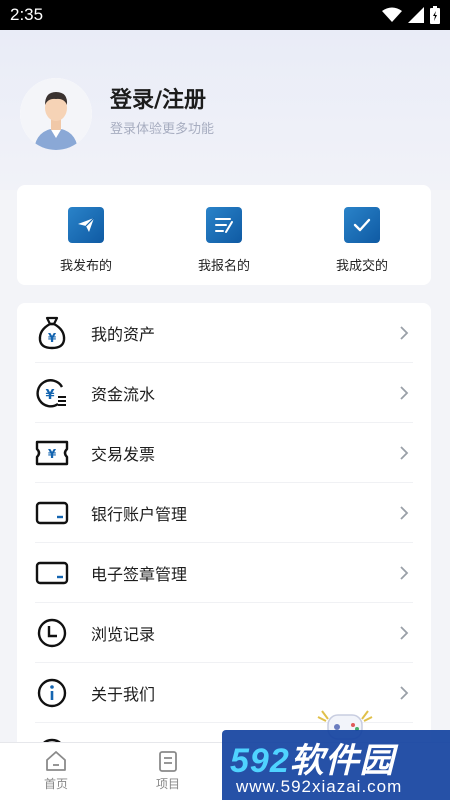  What do you see at coordinates (56, 761) in the screenshot?
I see `home-icon` at bounding box center [56, 761].